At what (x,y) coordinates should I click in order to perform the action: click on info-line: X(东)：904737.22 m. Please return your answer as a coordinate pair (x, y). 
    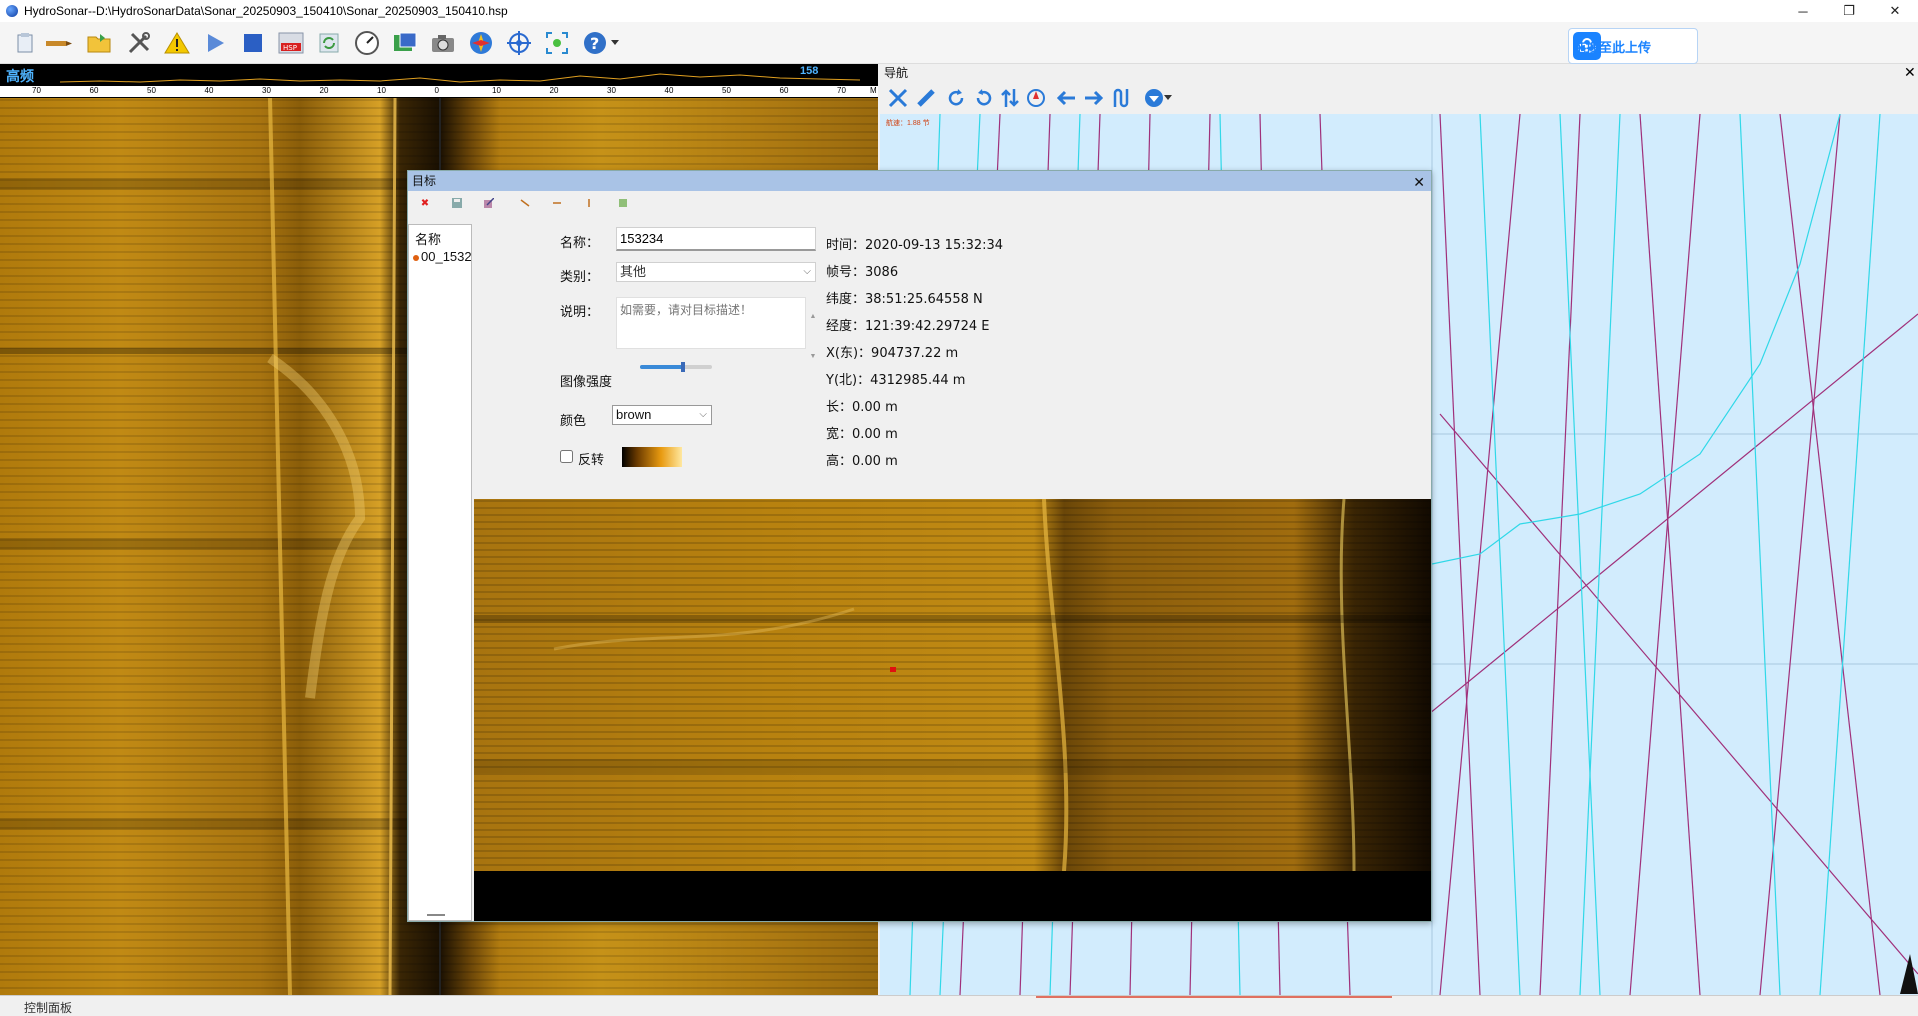
    Looking at the image, I should click on (892, 353).